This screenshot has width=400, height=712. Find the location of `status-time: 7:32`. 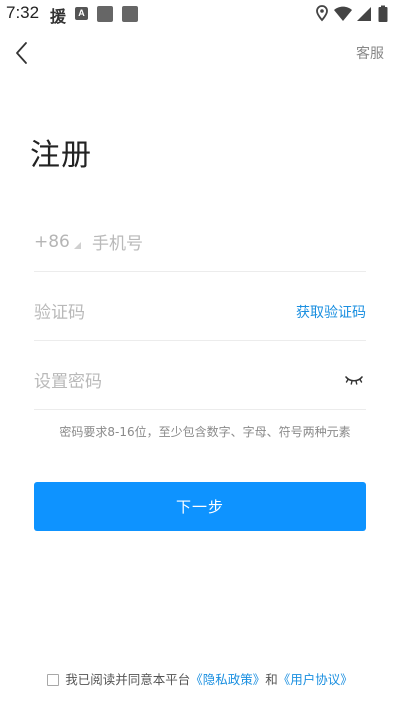

status-time: 7:32 is located at coordinates (23, 12).